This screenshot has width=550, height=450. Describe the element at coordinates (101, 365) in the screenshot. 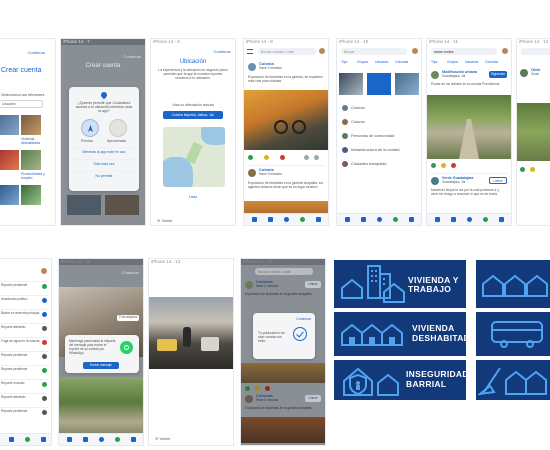

I see `send-message-button: Enviar mensaje` at that location.